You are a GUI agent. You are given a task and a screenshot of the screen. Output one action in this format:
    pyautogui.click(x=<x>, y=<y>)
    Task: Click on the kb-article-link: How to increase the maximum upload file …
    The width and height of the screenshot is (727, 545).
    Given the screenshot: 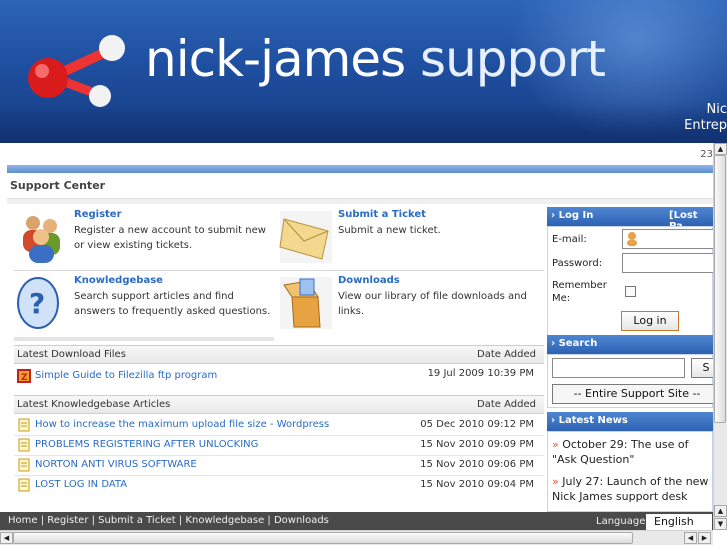 What is the action you would take?
    pyautogui.click(x=182, y=424)
    